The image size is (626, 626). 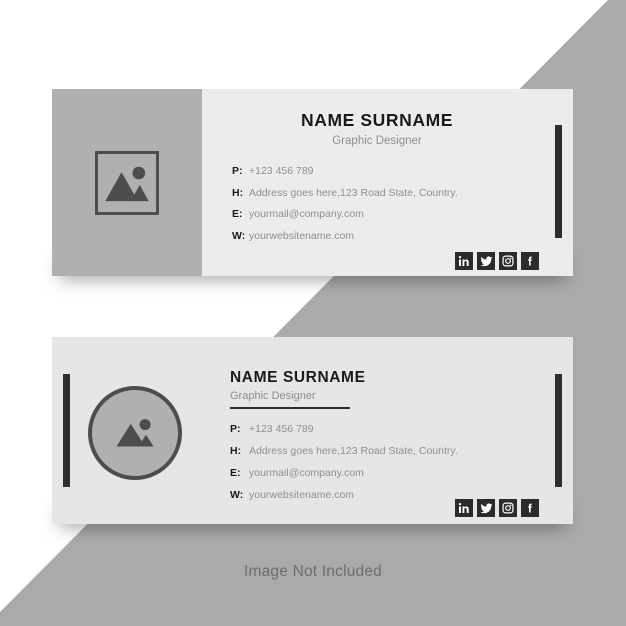 What do you see at coordinates (558, 181) in the screenshot?
I see `card-1-accent-bar-right` at bounding box center [558, 181].